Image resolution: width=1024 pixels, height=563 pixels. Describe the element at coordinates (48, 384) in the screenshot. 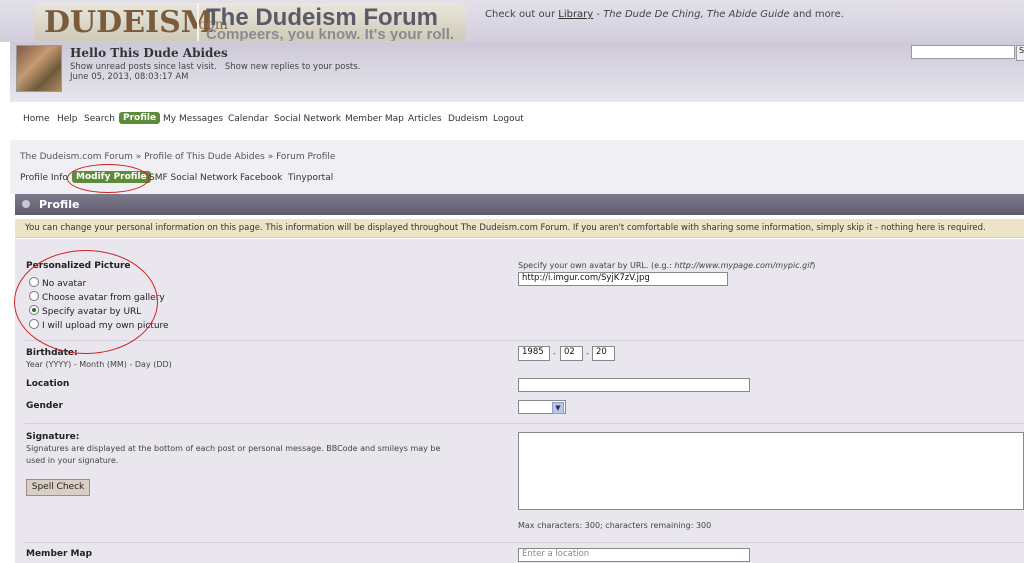

I see `location-label: Location` at that location.